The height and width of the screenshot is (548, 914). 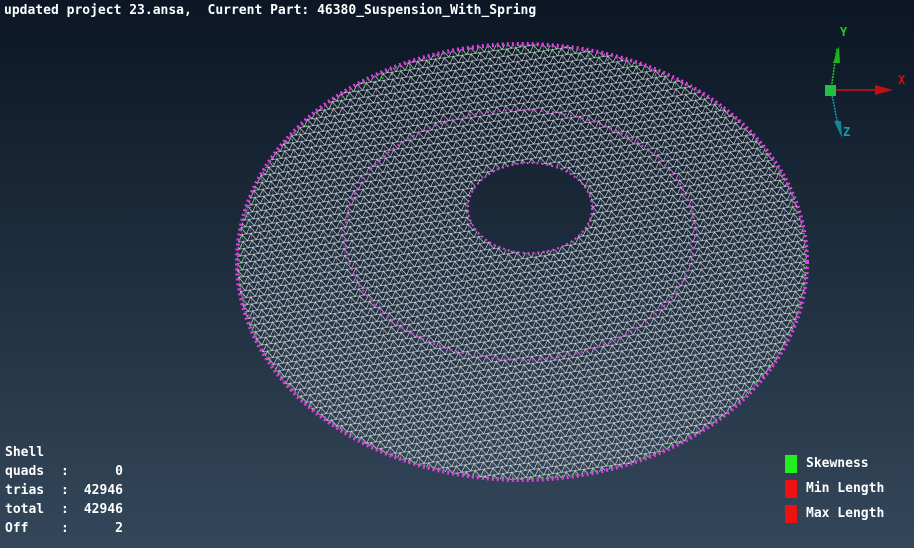 I want to click on legend-item-skewness: Skewness, so click(x=834, y=463).